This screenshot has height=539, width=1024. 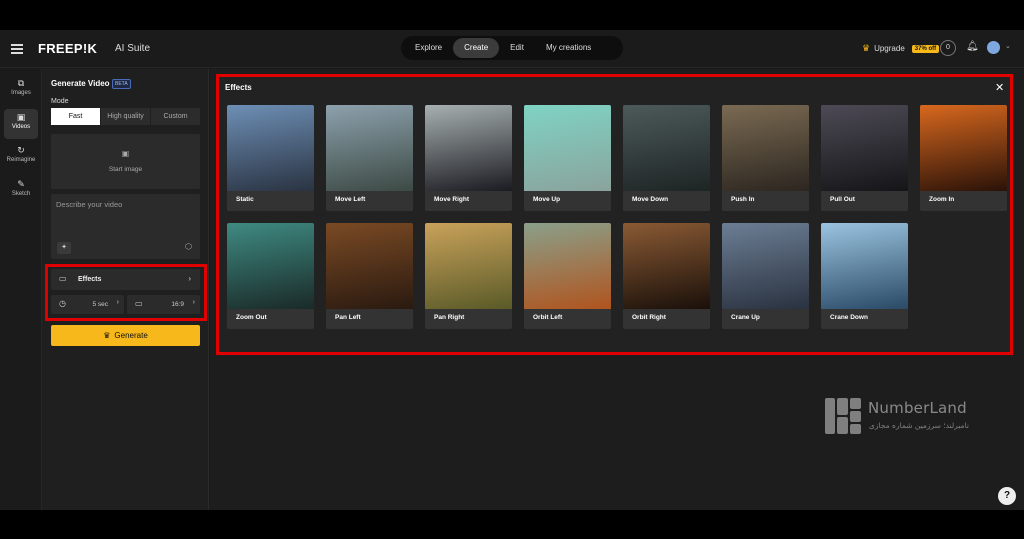 I want to click on main-nav: Explore Create Edit My creations, so click(x=512, y=48).